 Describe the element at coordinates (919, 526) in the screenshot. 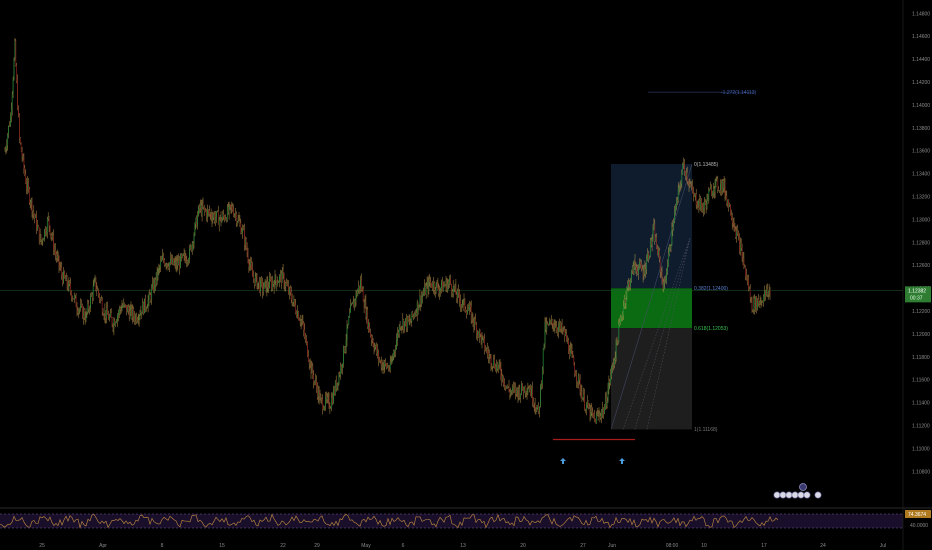

I see `rsi-lower-value: 40.0000` at that location.